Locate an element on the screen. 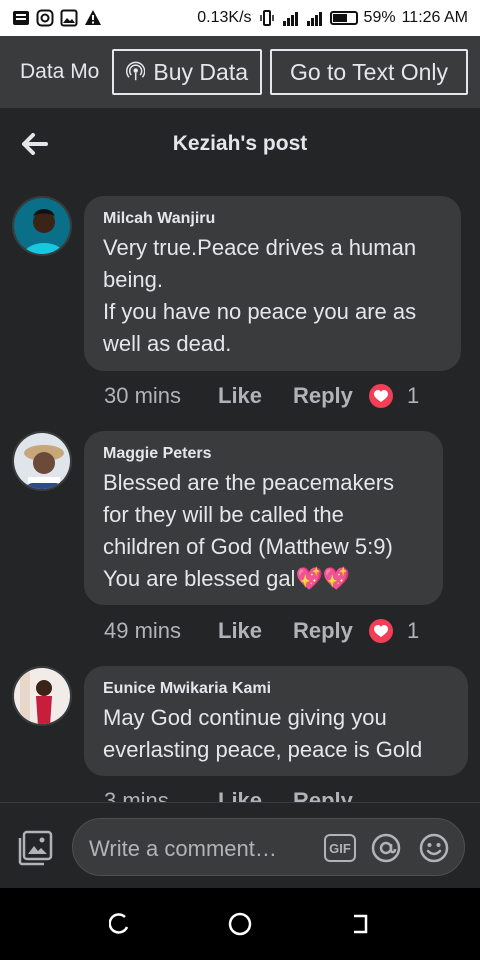 This screenshot has width=480, height=960. comment-time: 3 mins is located at coordinates (161, 795).